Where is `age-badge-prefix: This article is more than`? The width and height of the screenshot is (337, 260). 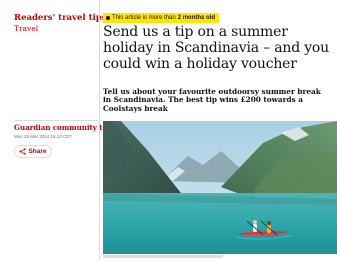 age-badge-prefix: This article is more than is located at coordinates (144, 18).